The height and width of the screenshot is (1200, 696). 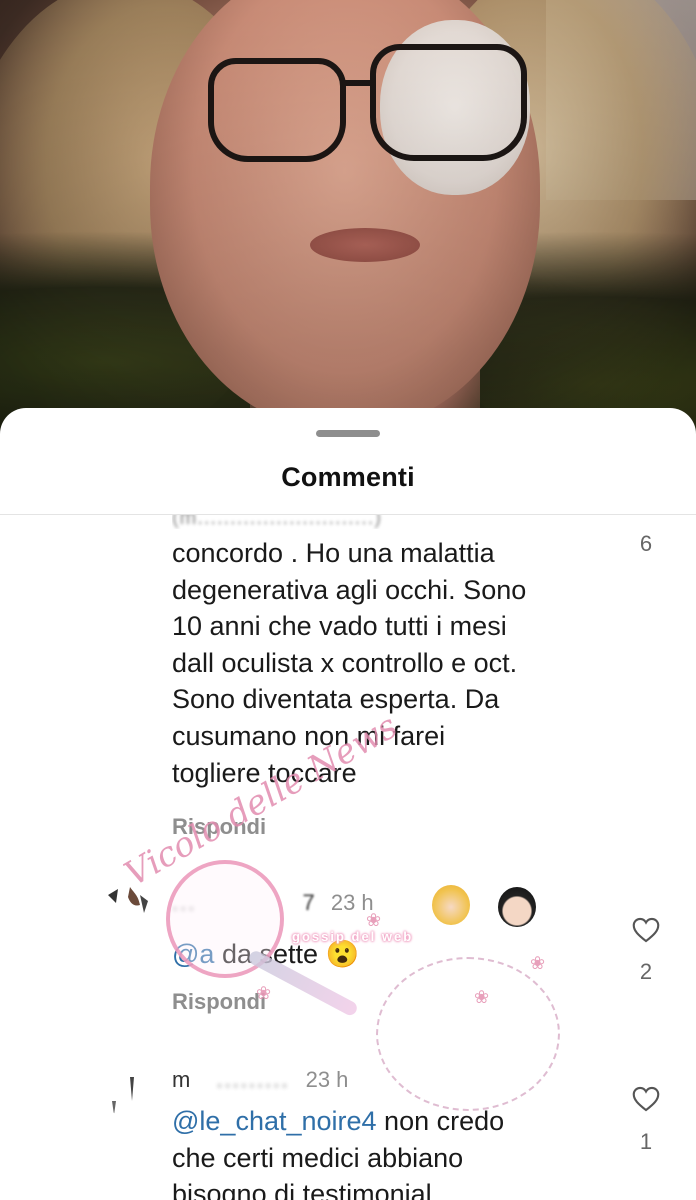 What do you see at coordinates (353, 936) in the screenshot?
I see `watermark-banner: gossip del web` at bounding box center [353, 936].